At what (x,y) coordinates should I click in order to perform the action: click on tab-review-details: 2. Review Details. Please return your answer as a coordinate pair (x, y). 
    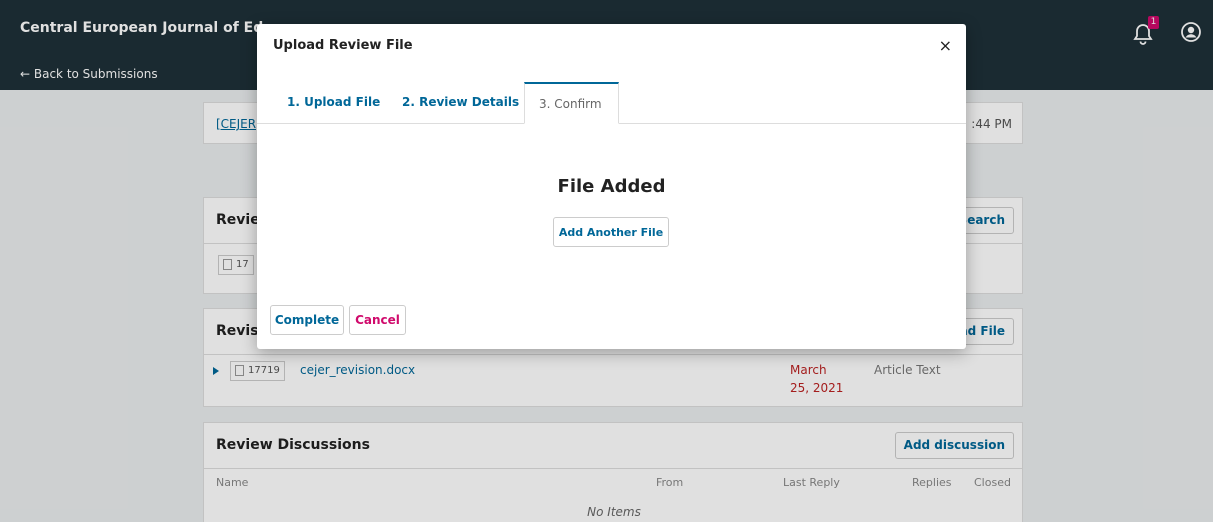
    Looking at the image, I should click on (460, 103).